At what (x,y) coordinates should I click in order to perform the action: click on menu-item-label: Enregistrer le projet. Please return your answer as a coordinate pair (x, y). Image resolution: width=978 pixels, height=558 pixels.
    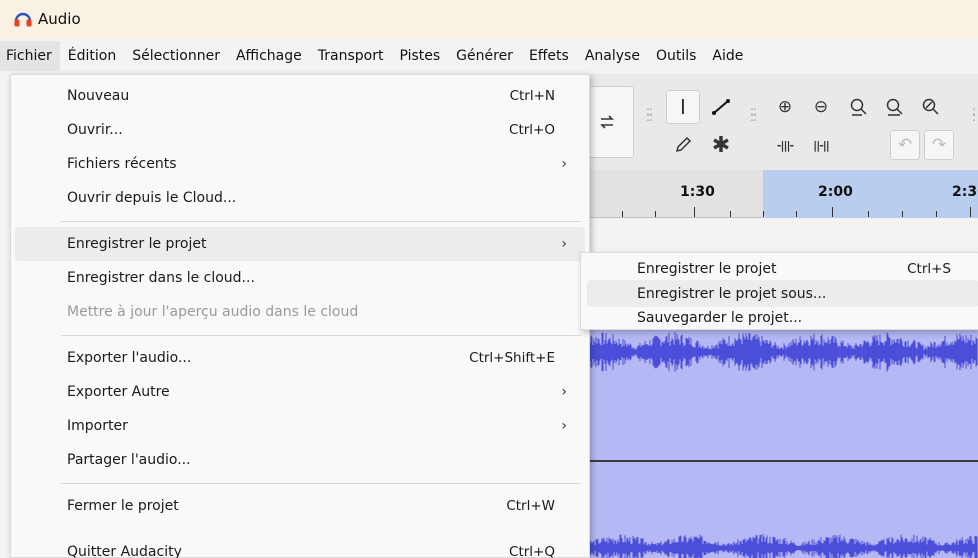
    Looking at the image, I should click on (137, 244).